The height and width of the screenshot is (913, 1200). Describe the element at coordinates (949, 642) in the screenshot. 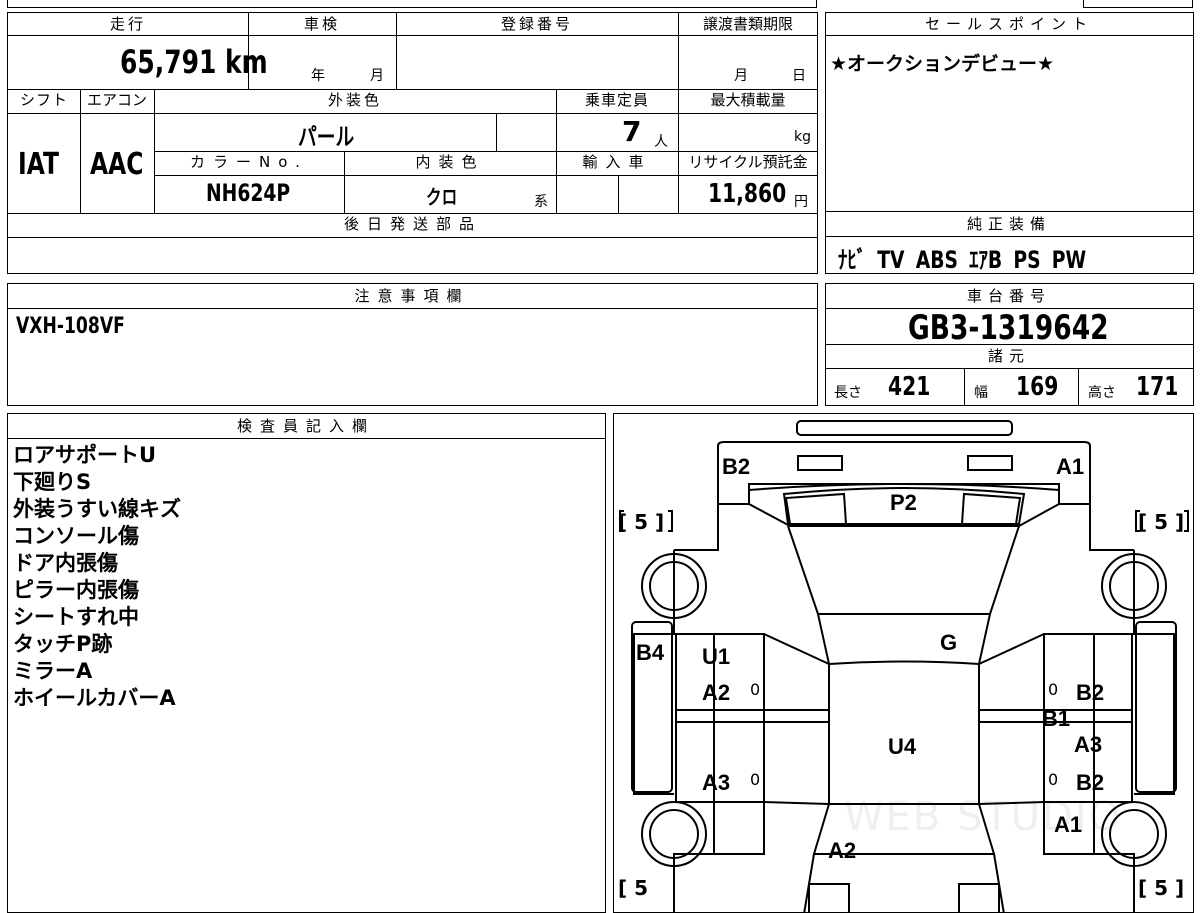

I see `mark-g: G` at that location.